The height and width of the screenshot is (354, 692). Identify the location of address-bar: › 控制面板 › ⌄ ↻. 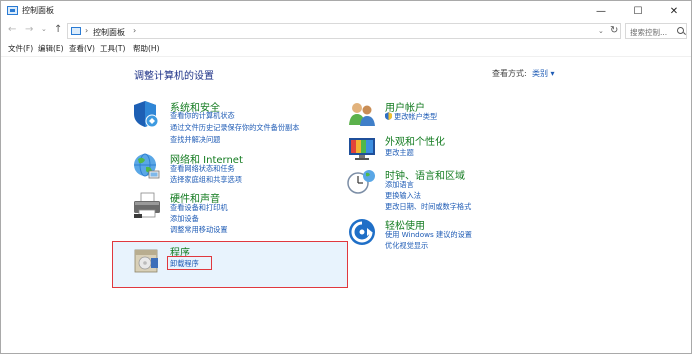
(344, 31).